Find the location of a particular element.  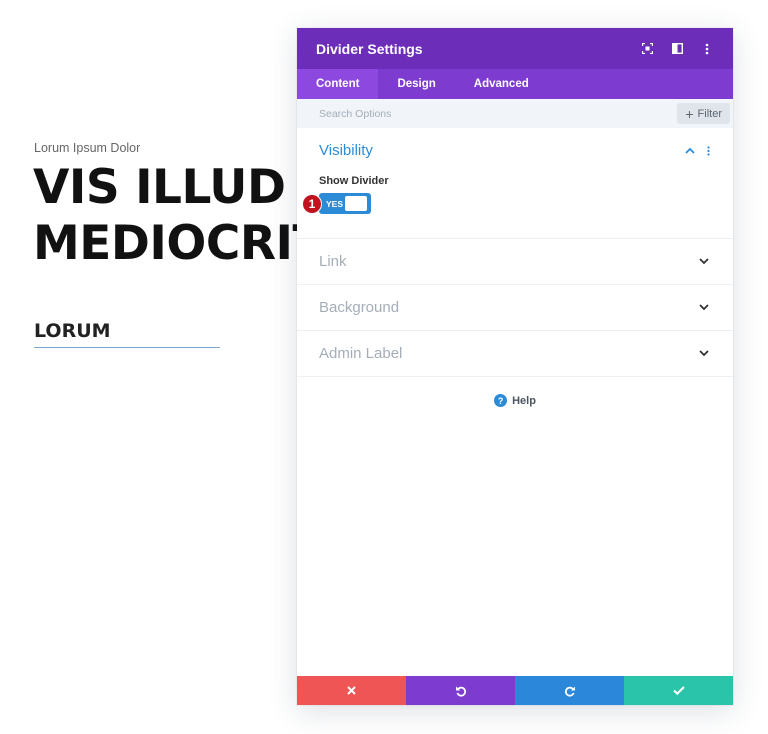

chevron-up-icon is located at coordinates (690, 151).